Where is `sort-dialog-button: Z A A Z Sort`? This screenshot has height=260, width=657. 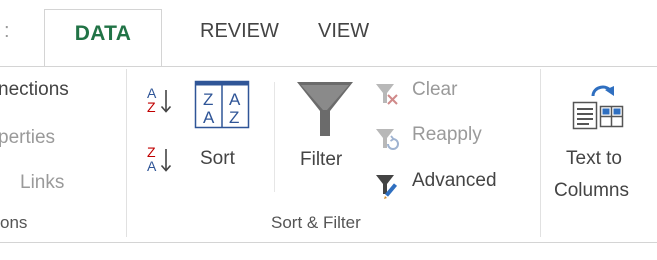 sort-dialog-button: Z A A Z Sort is located at coordinates (223, 133).